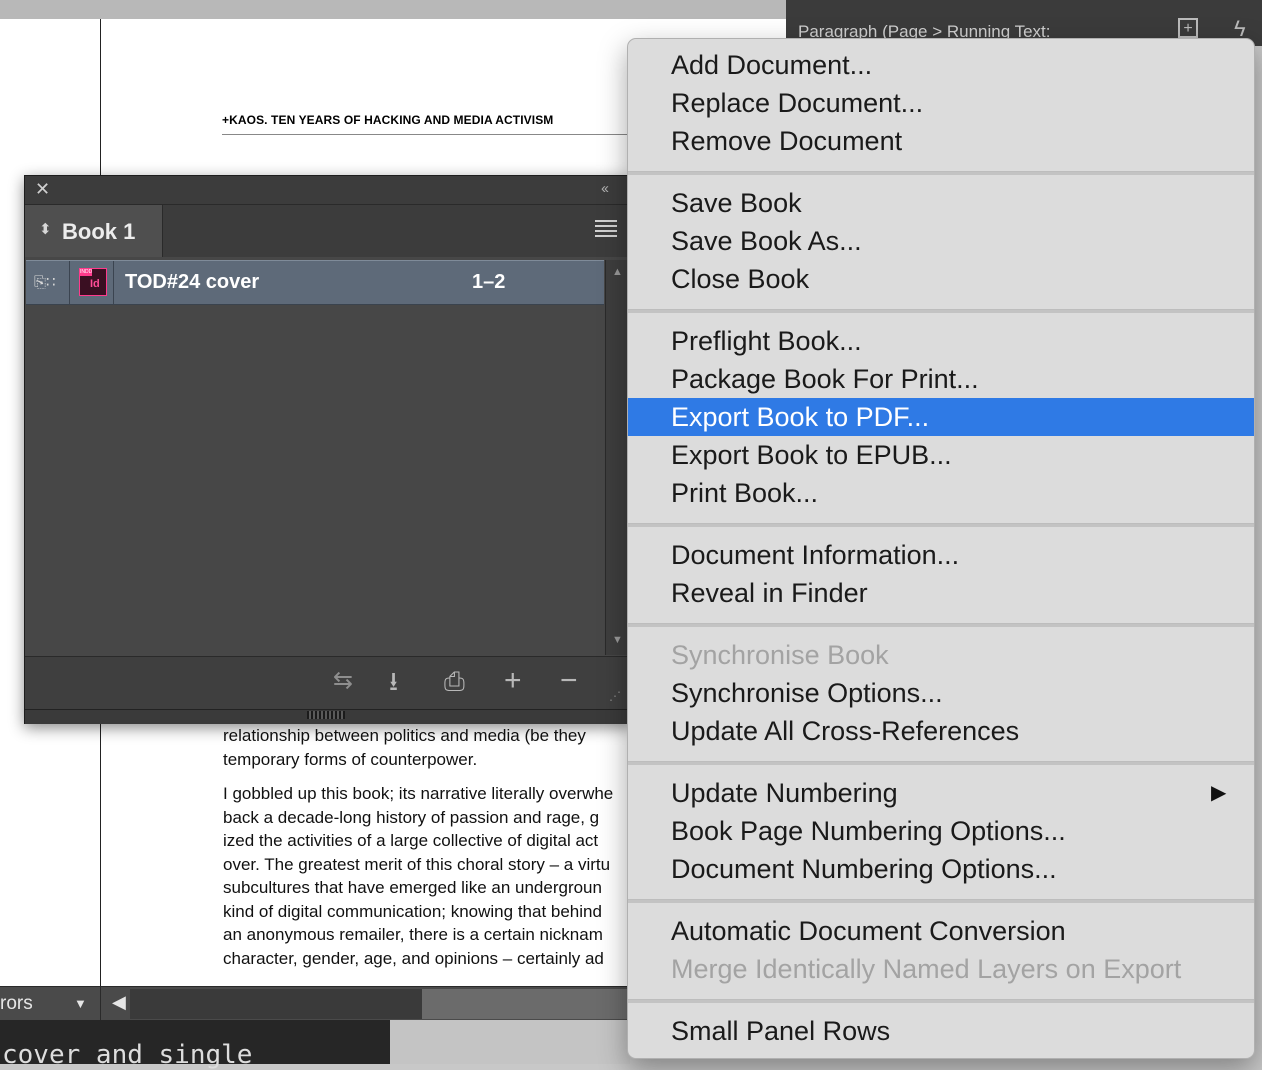  I want to click on document-page-range: 1–2, so click(489, 282).